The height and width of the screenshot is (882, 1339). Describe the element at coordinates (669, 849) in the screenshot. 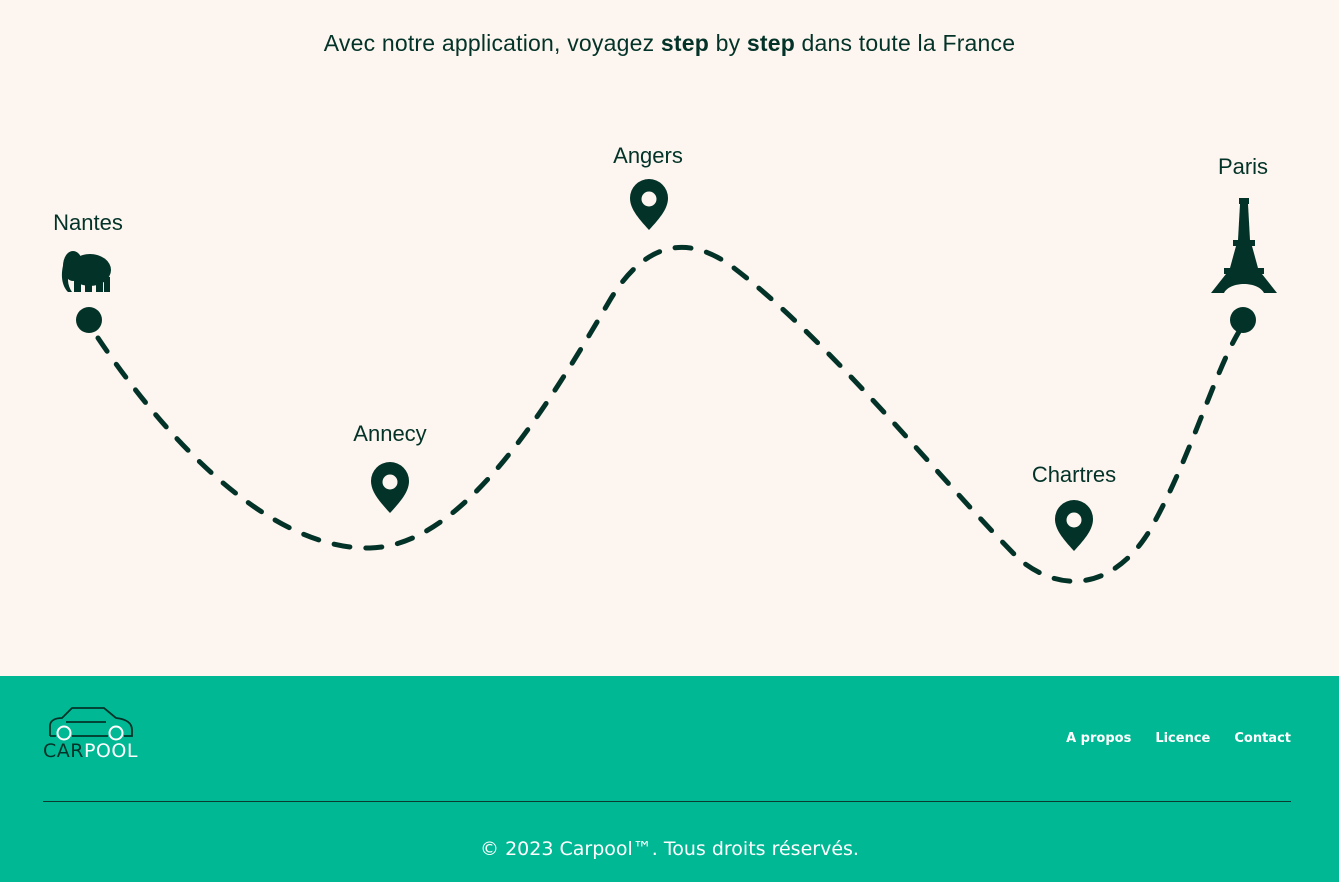

I see `copyright-text: © 2023 Carpool™. Tous droits réservés.` at that location.